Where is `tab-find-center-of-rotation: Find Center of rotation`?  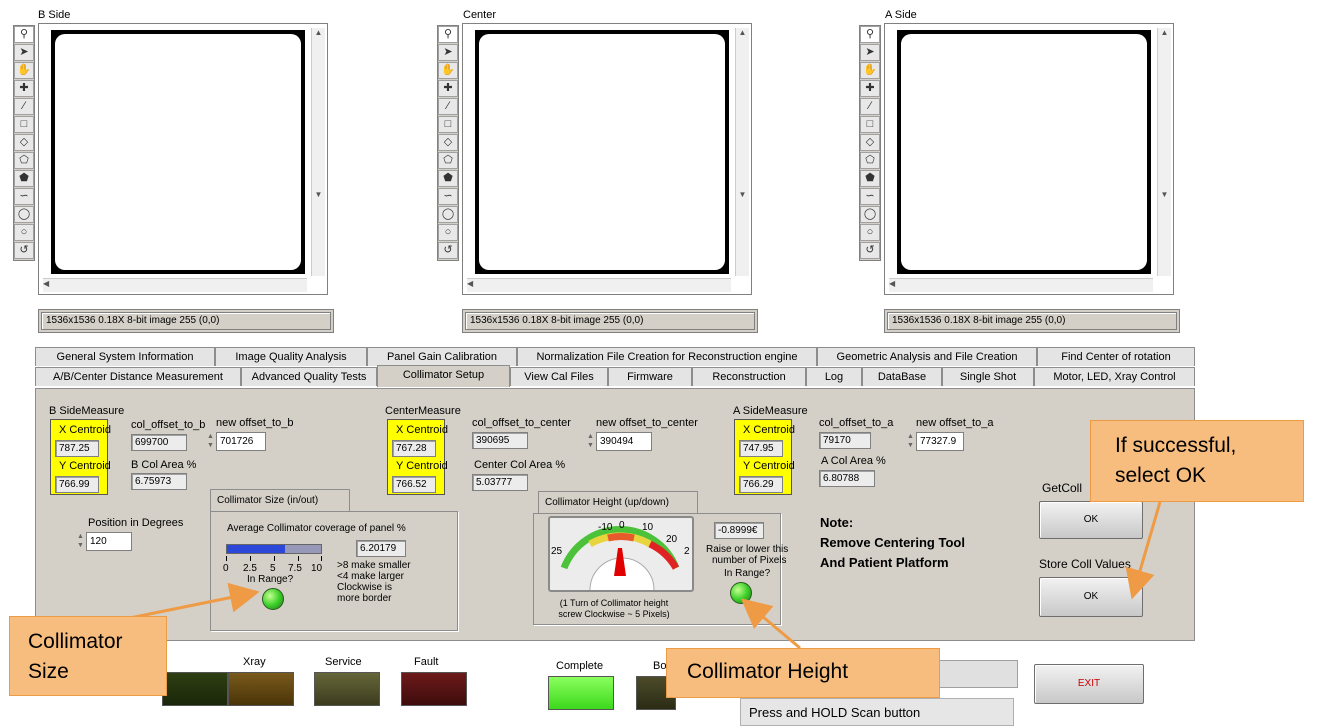
tab-find-center-of-rotation: Find Center of rotation is located at coordinates (1116, 356).